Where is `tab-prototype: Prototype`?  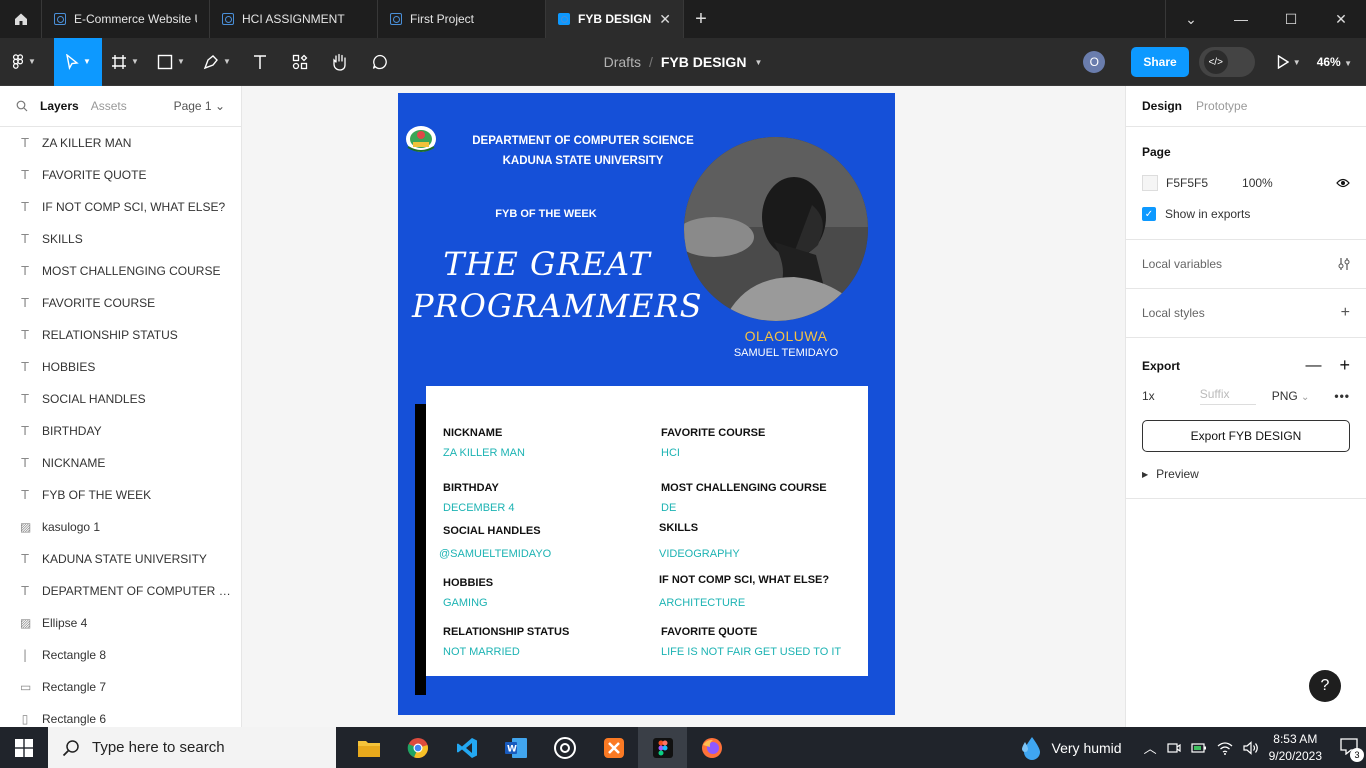 tab-prototype: Prototype is located at coordinates (1221, 106).